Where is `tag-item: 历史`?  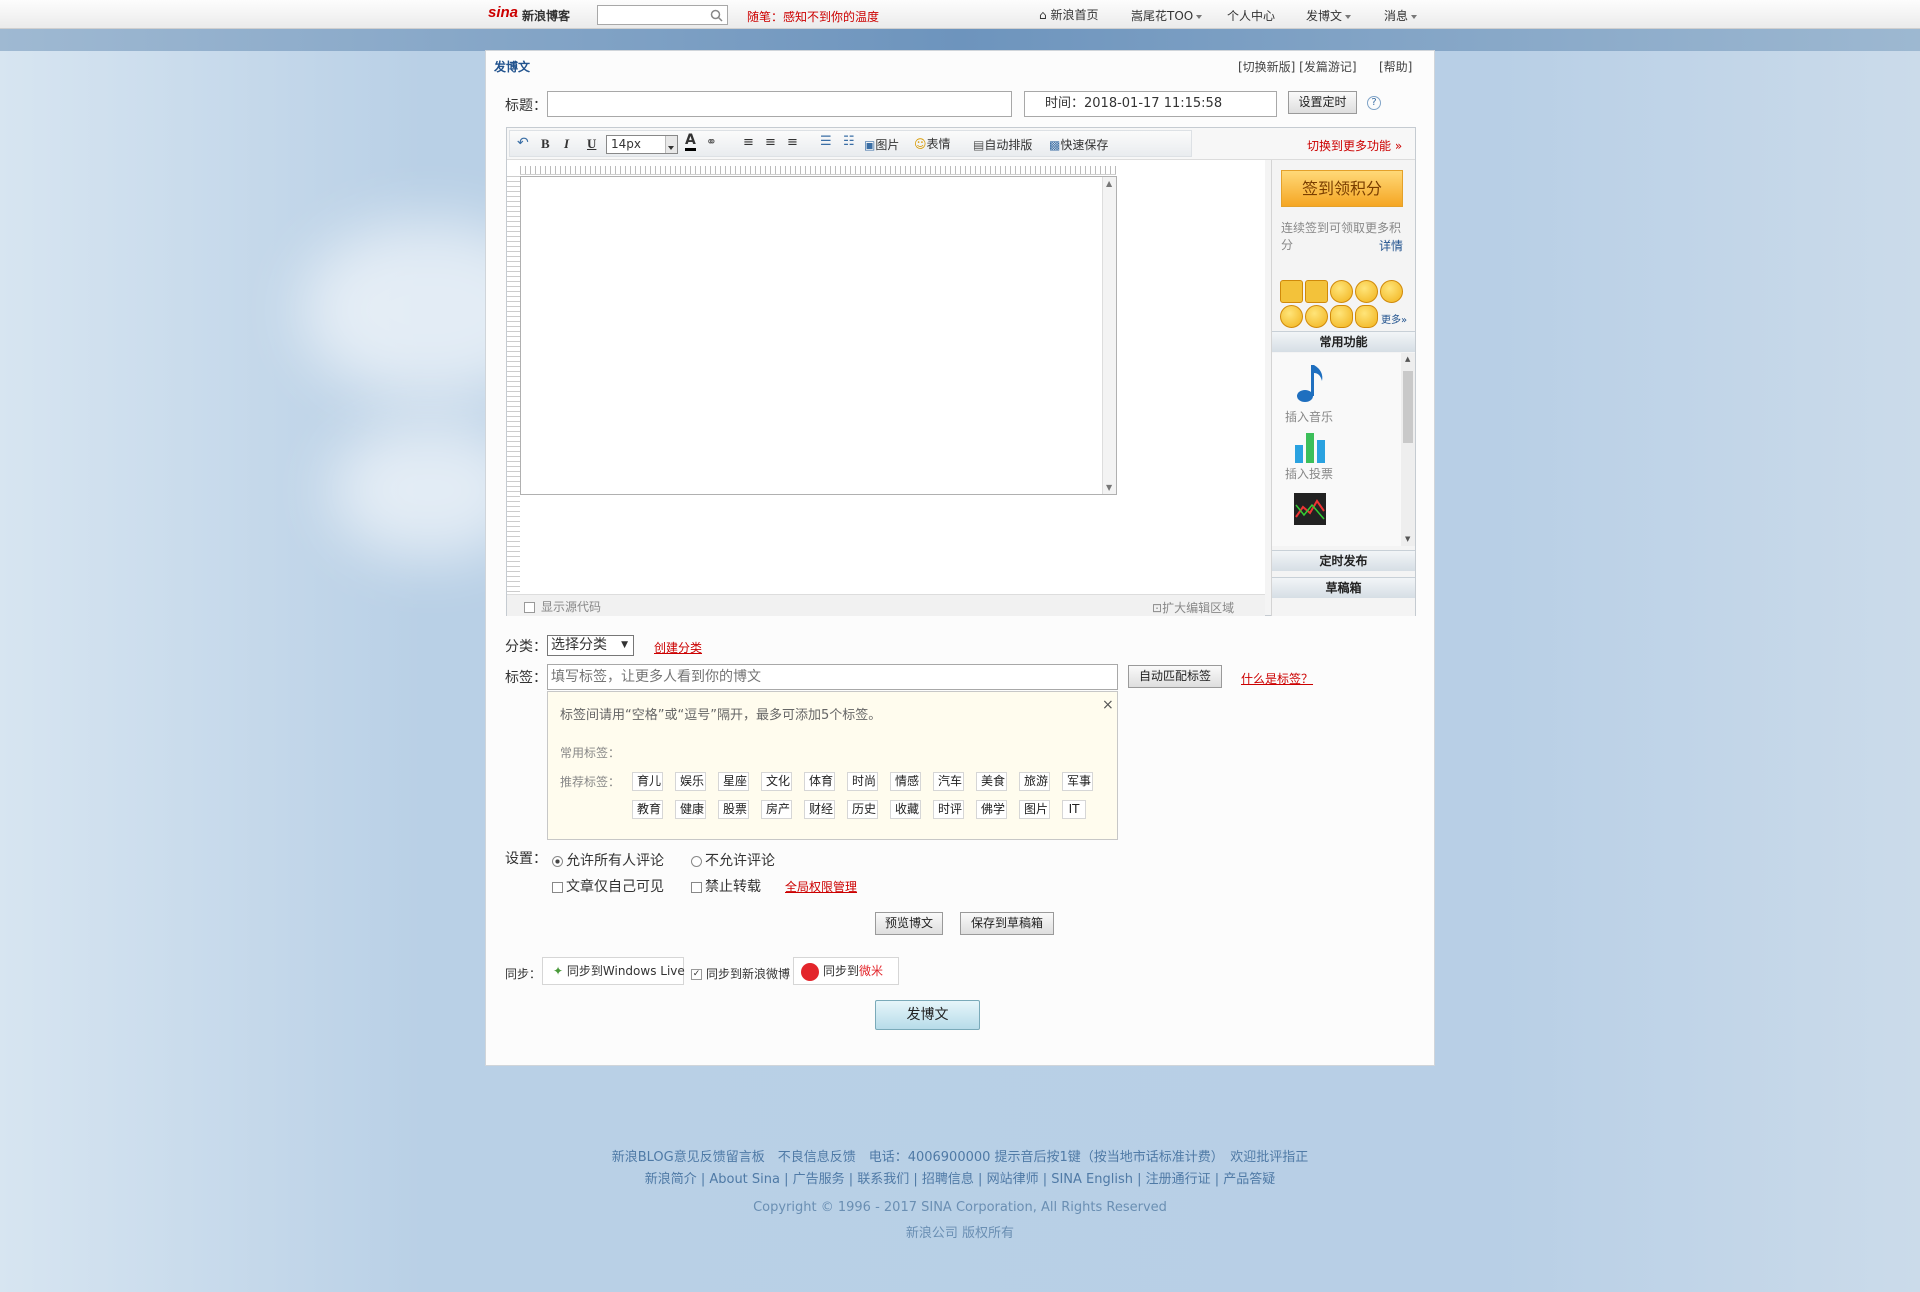
tag-item: 历史 is located at coordinates (862, 809).